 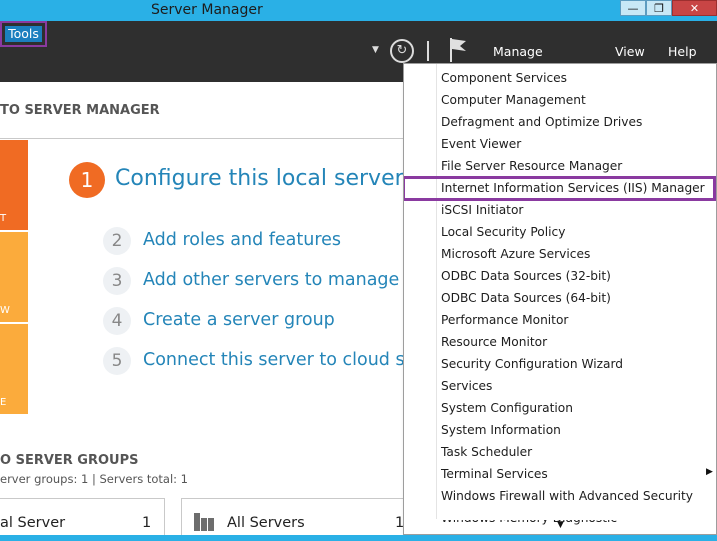 I want to click on close-button: ✕, so click(x=694, y=8).